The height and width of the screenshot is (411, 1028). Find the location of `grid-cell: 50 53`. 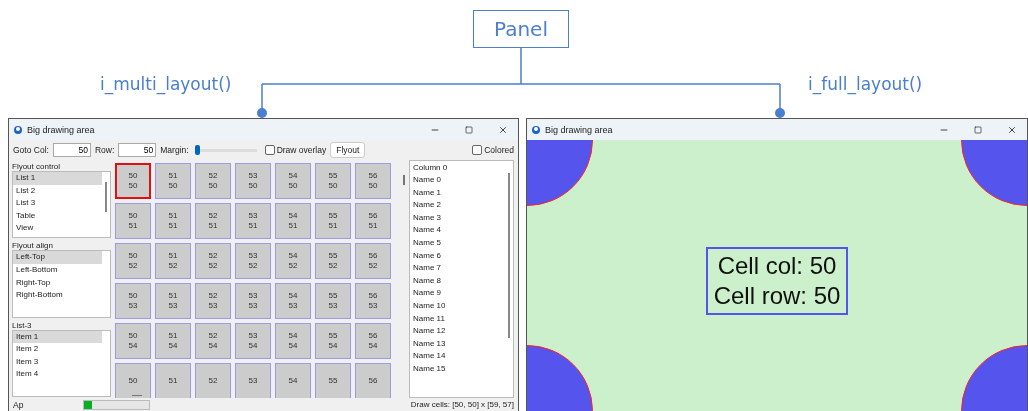

grid-cell: 50 53 is located at coordinates (133, 301).